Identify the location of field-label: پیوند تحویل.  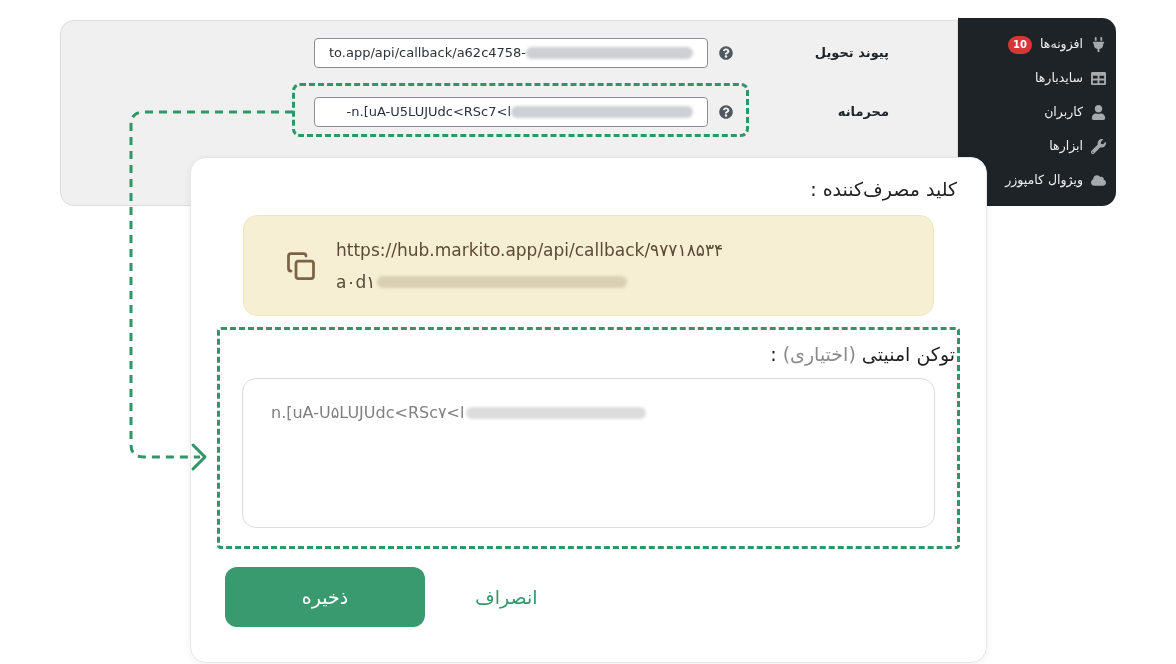
(851, 53).